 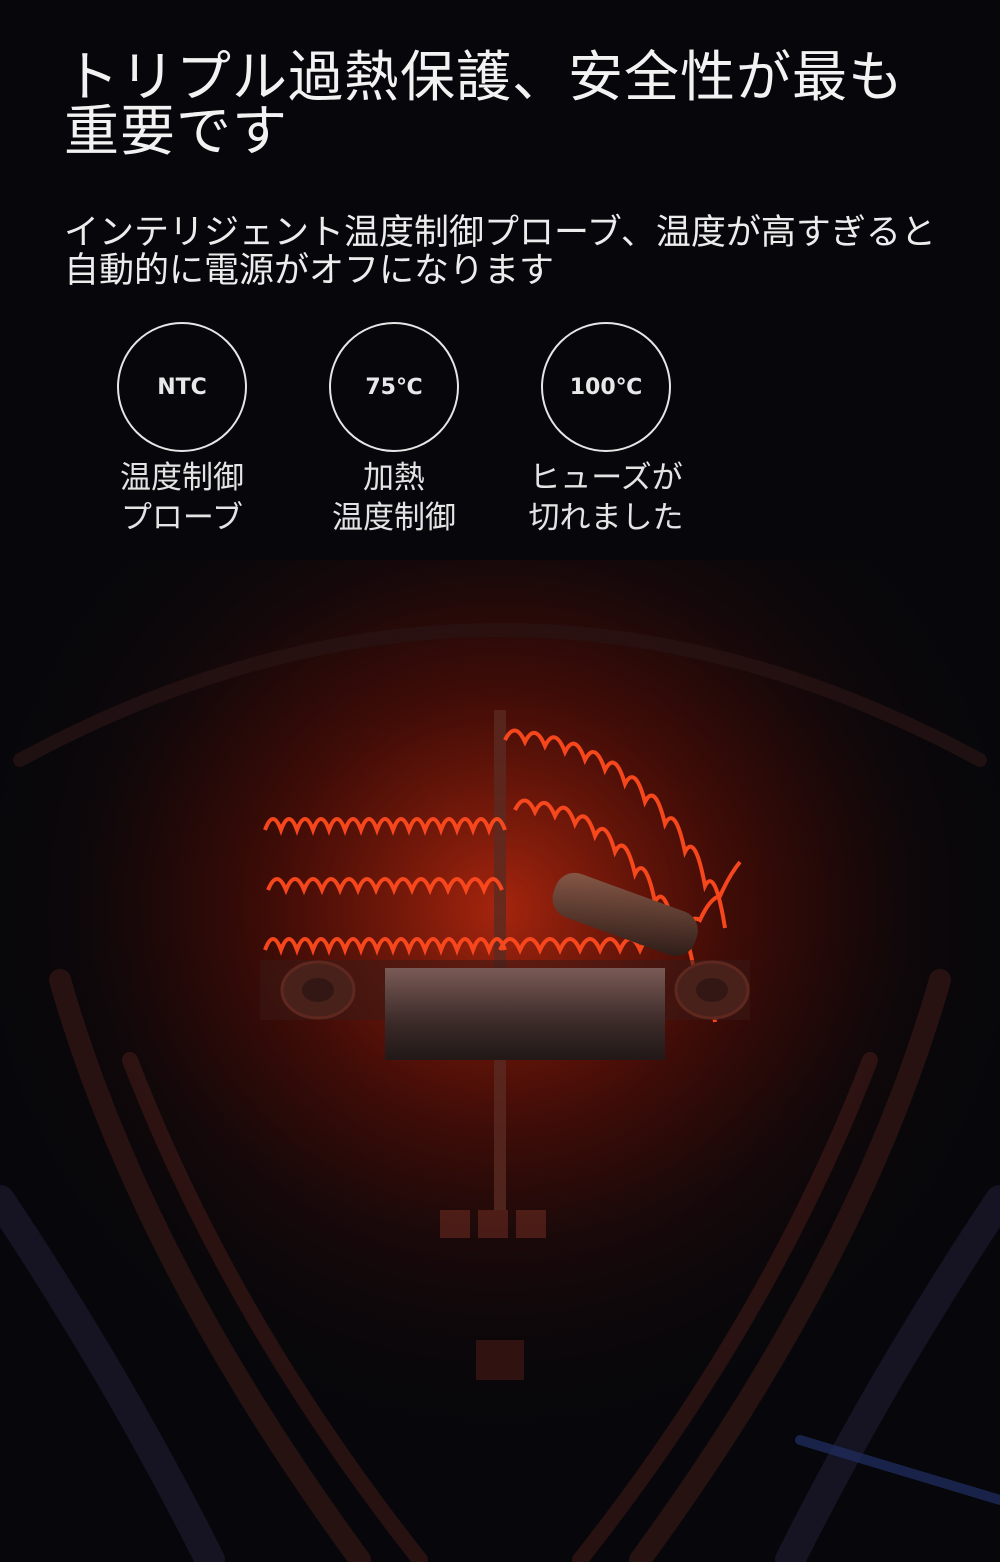 I want to click on feature-75c: 75℃ 加熱 温度制御, so click(x=394, y=430).